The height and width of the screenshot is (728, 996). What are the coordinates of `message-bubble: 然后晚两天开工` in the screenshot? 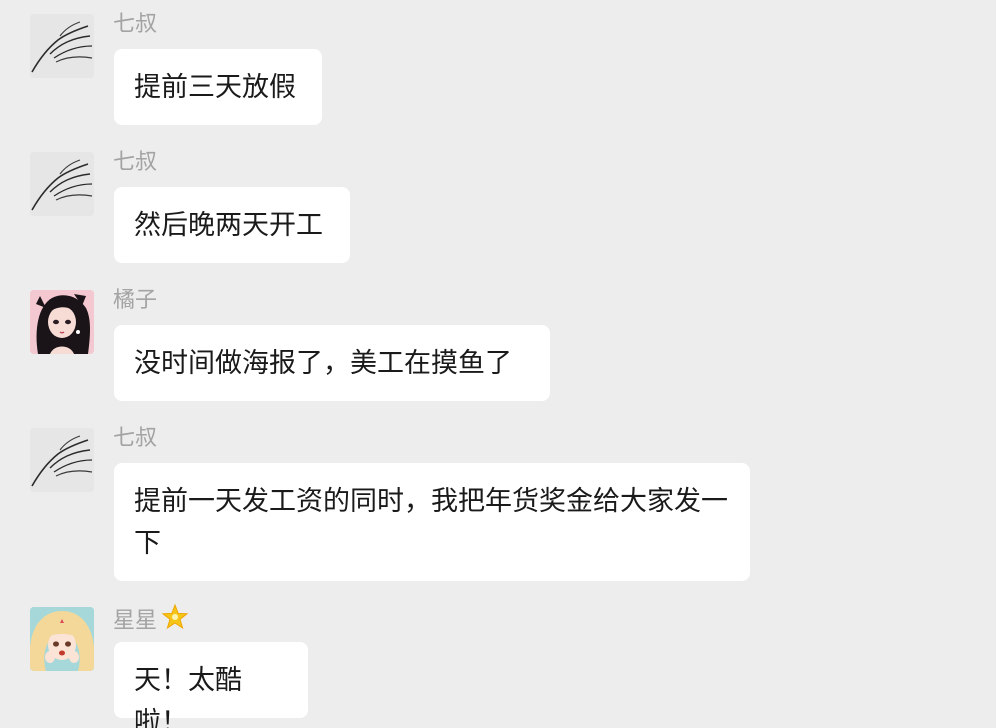 It's located at (232, 225).